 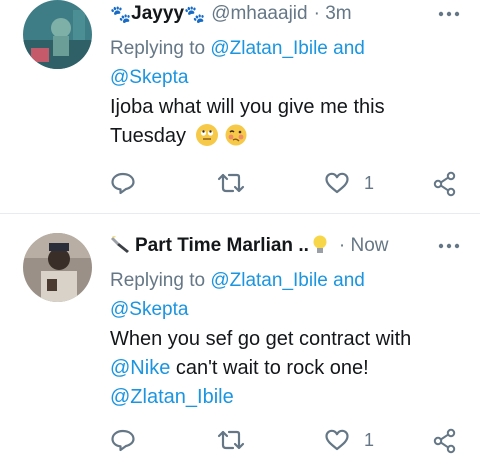 What do you see at coordinates (206, 135) in the screenshot?
I see `eye-roll-emoji` at bounding box center [206, 135].